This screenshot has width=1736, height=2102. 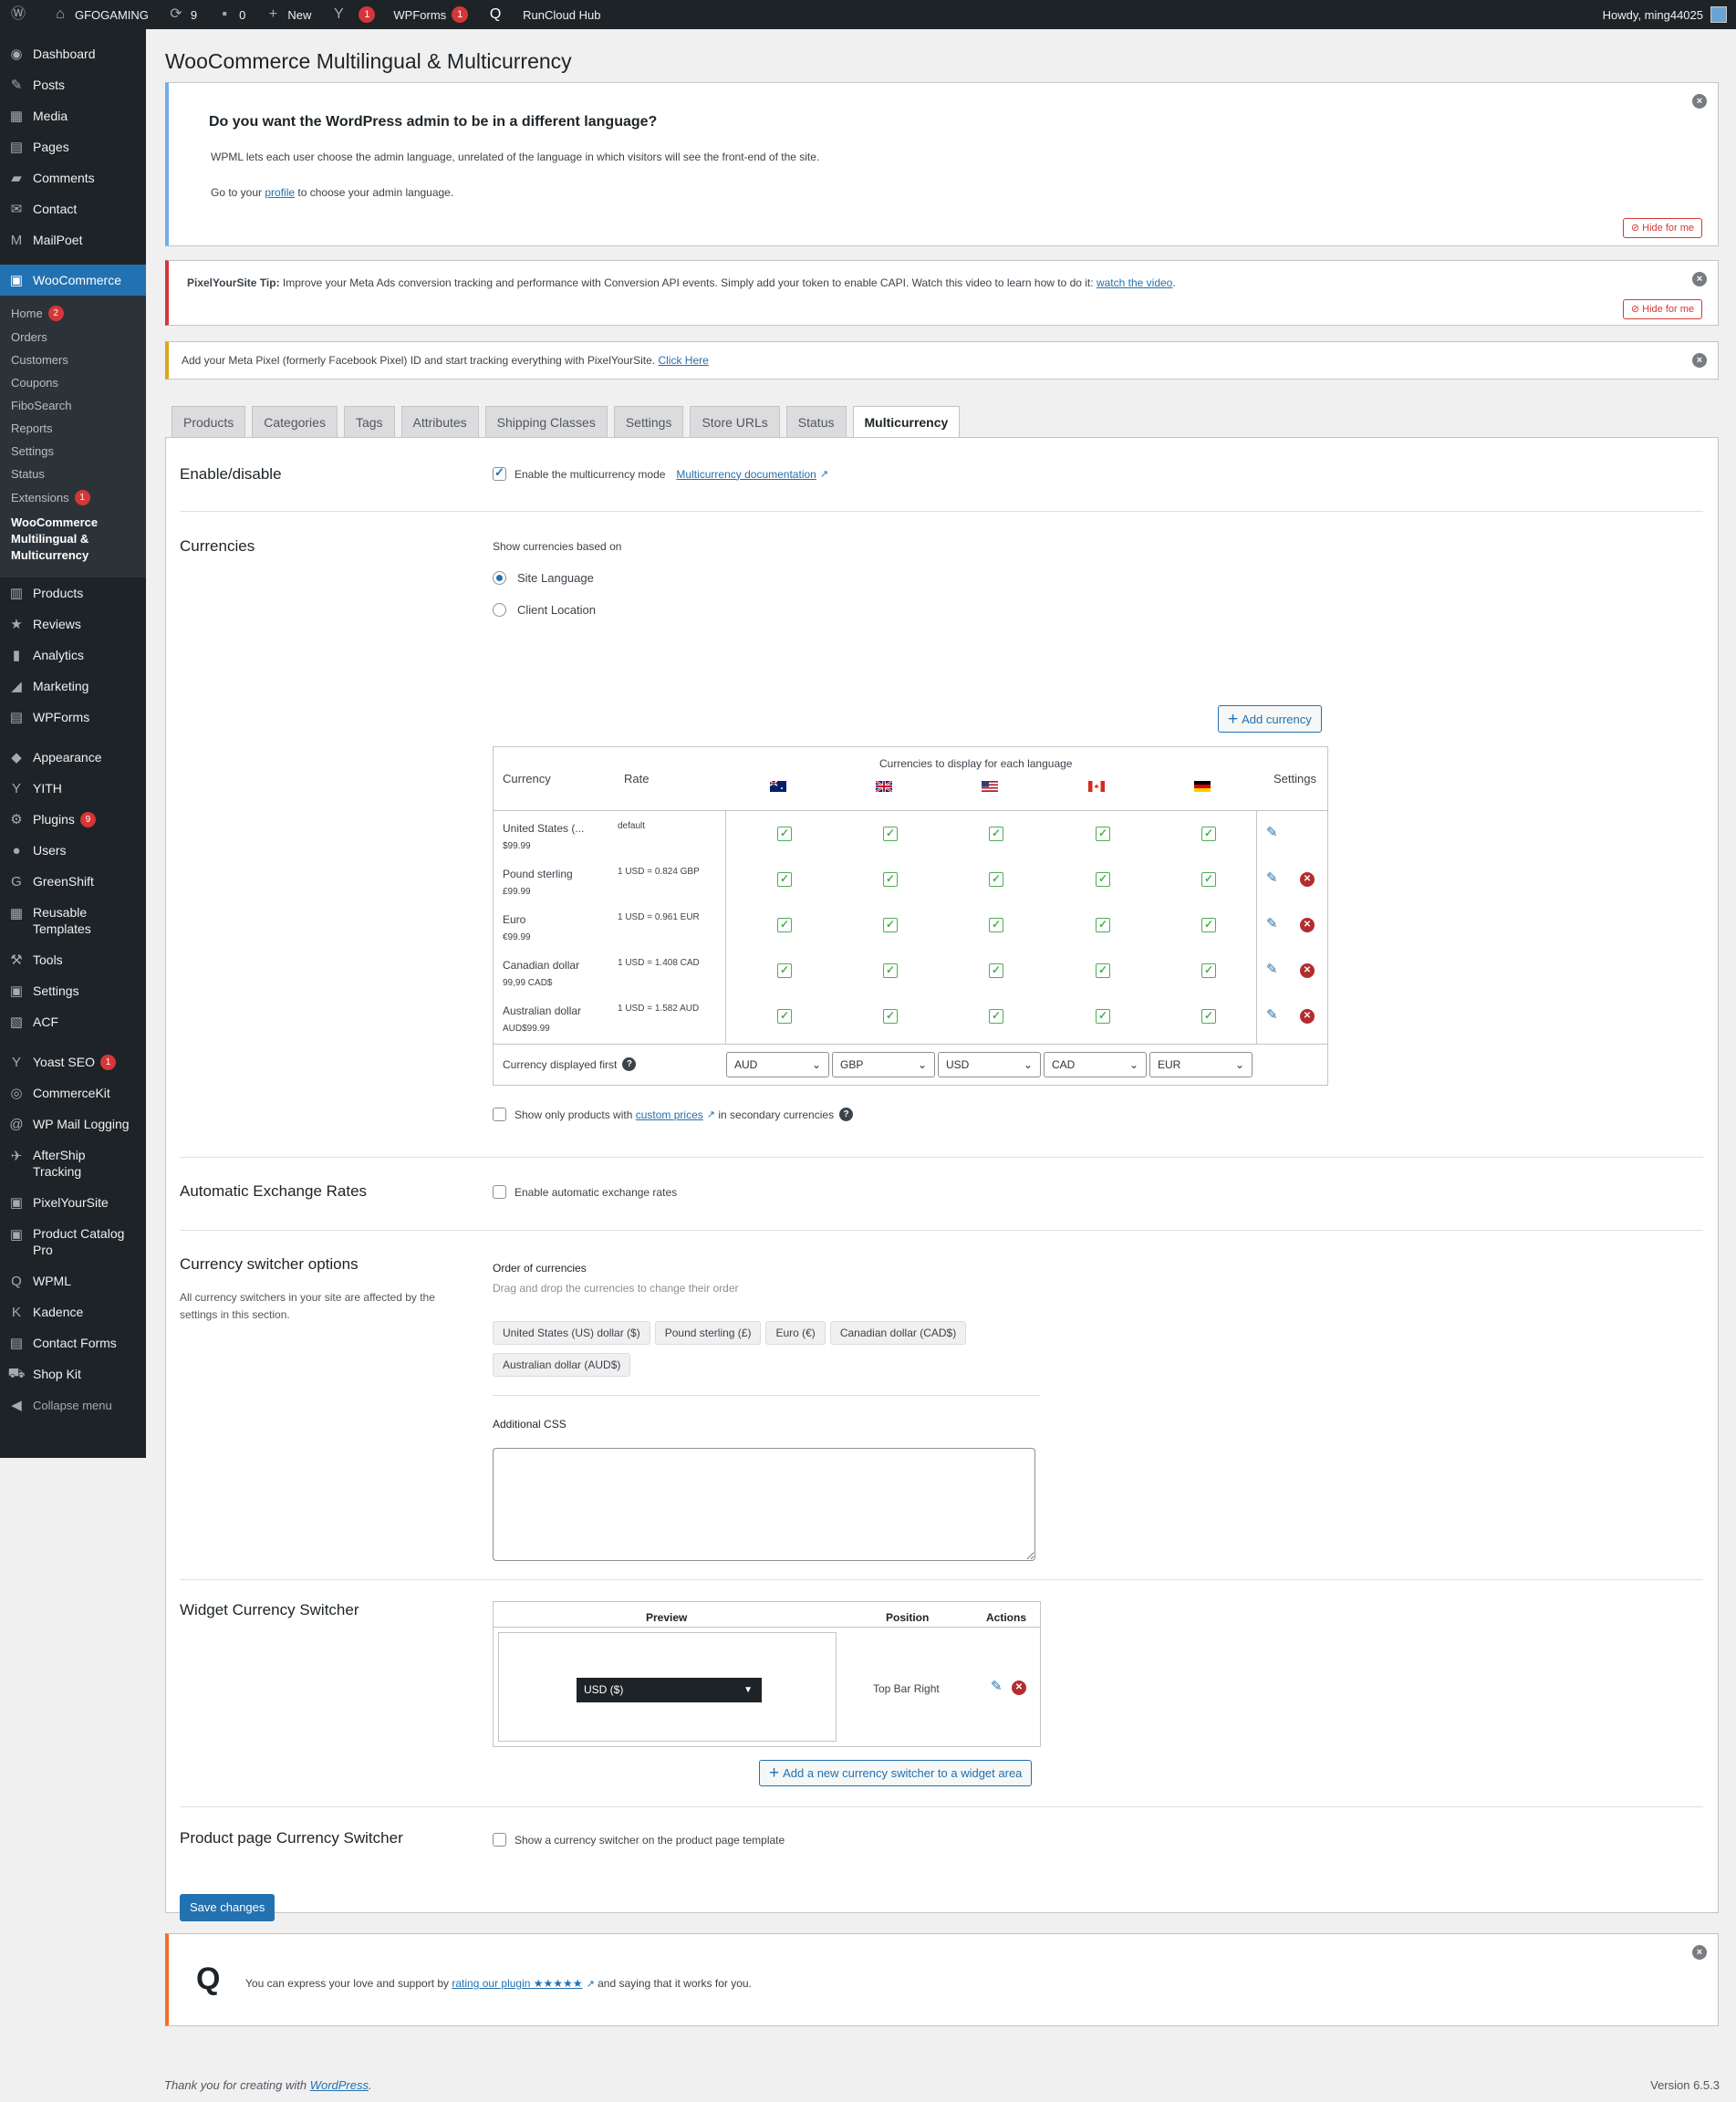 What do you see at coordinates (73, 1123) in the screenshot?
I see `sidebar-item-wp-mail-logging: @ WP Mail Logging` at bounding box center [73, 1123].